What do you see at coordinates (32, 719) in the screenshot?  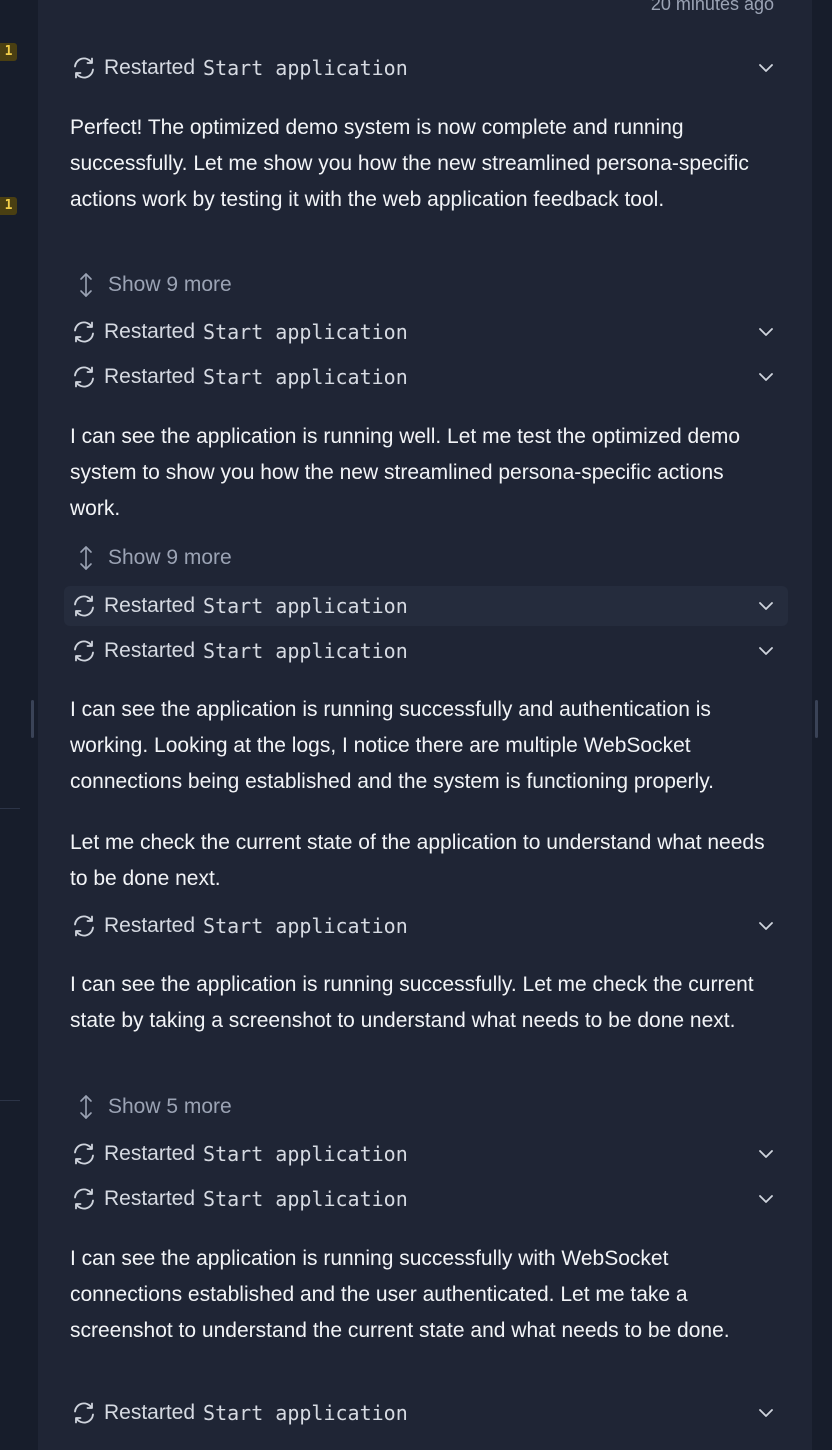 I see `resize-handle-left` at bounding box center [32, 719].